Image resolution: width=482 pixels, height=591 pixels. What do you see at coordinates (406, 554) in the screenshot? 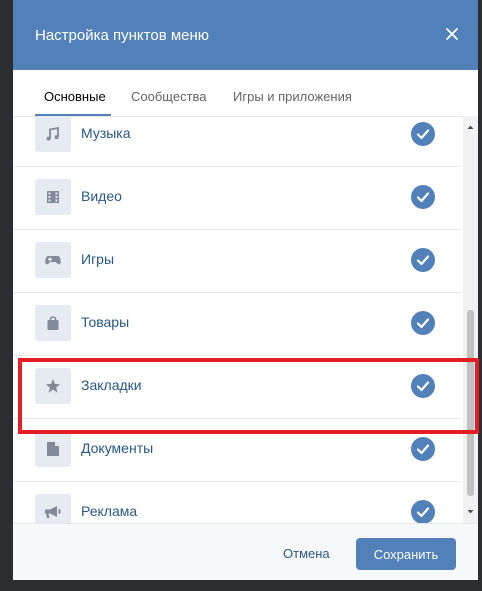
I see `save-button: Сохранить` at bounding box center [406, 554].